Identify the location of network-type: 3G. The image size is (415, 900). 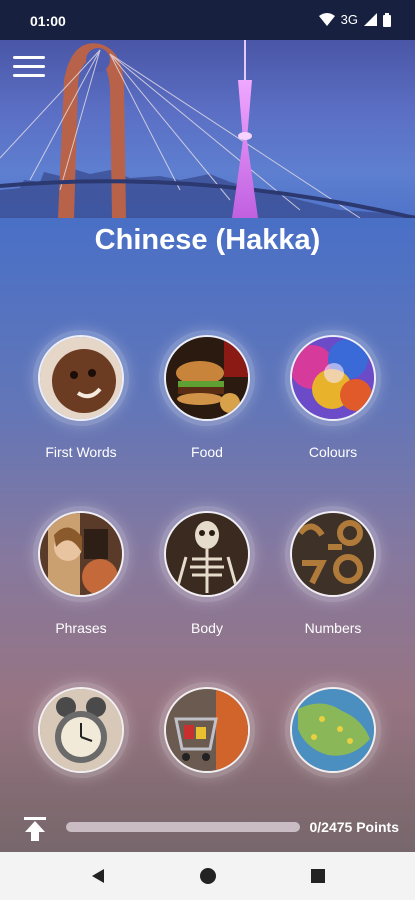
(349, 19).